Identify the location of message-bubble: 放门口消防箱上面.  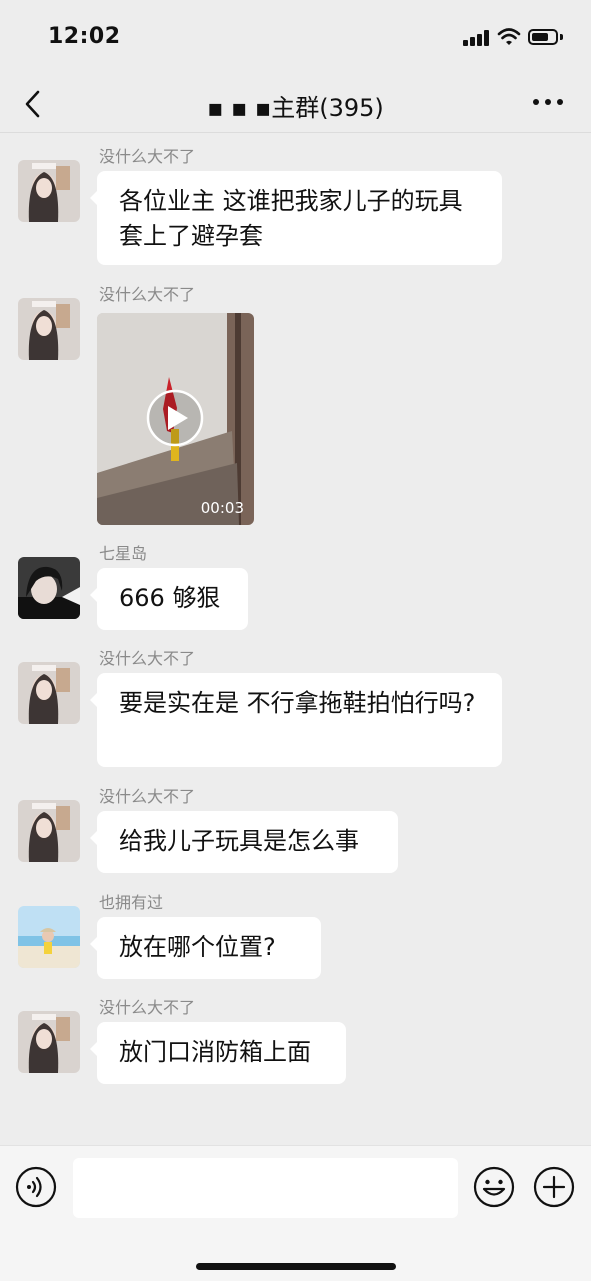
(218, 1053).